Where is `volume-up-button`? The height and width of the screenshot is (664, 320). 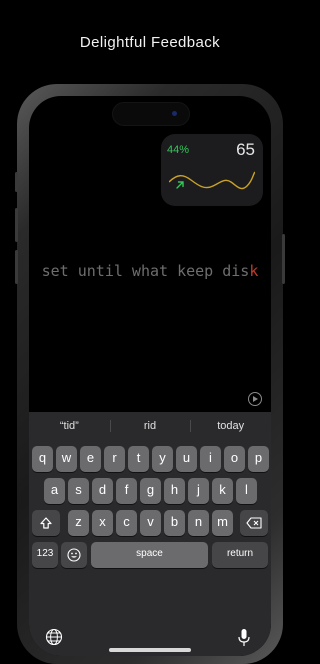 volume-up-button is located at coordinates (16, 225).